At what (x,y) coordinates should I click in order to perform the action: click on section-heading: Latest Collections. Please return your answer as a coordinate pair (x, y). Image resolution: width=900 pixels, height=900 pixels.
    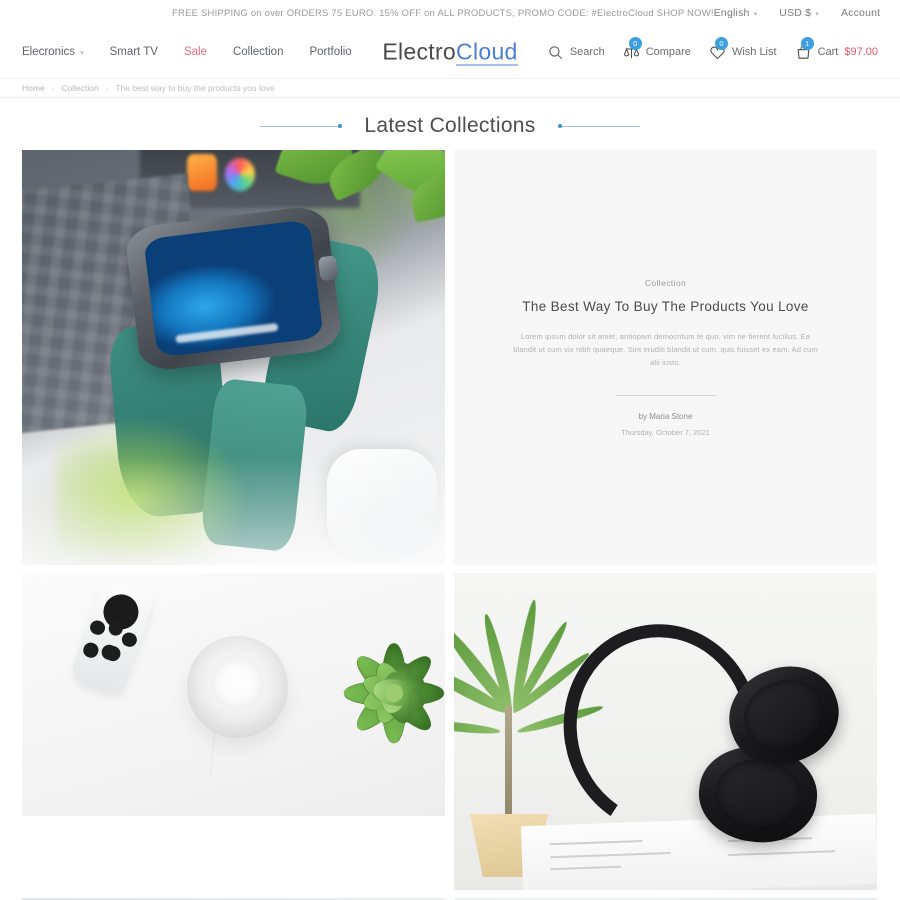
    Looking at the image, I should click on (450, 120).